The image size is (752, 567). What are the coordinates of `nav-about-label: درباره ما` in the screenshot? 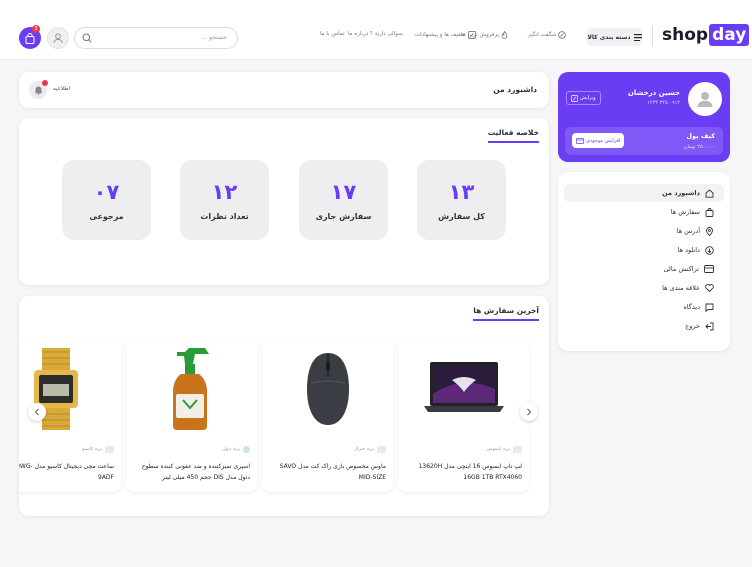 It's located at (358, 34).